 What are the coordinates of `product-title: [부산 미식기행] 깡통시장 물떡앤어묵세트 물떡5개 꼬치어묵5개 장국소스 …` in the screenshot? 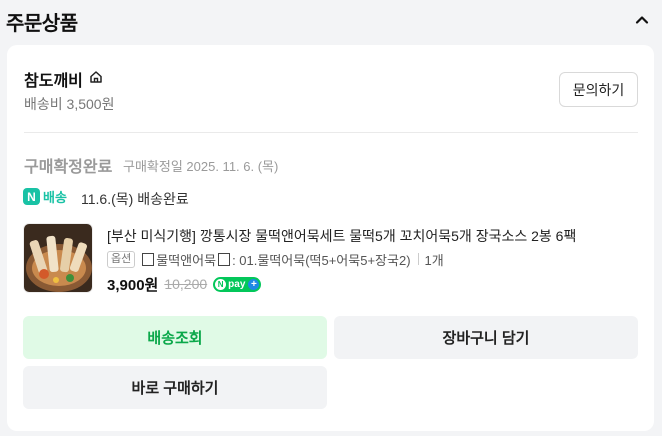 It's located at (372, 236).